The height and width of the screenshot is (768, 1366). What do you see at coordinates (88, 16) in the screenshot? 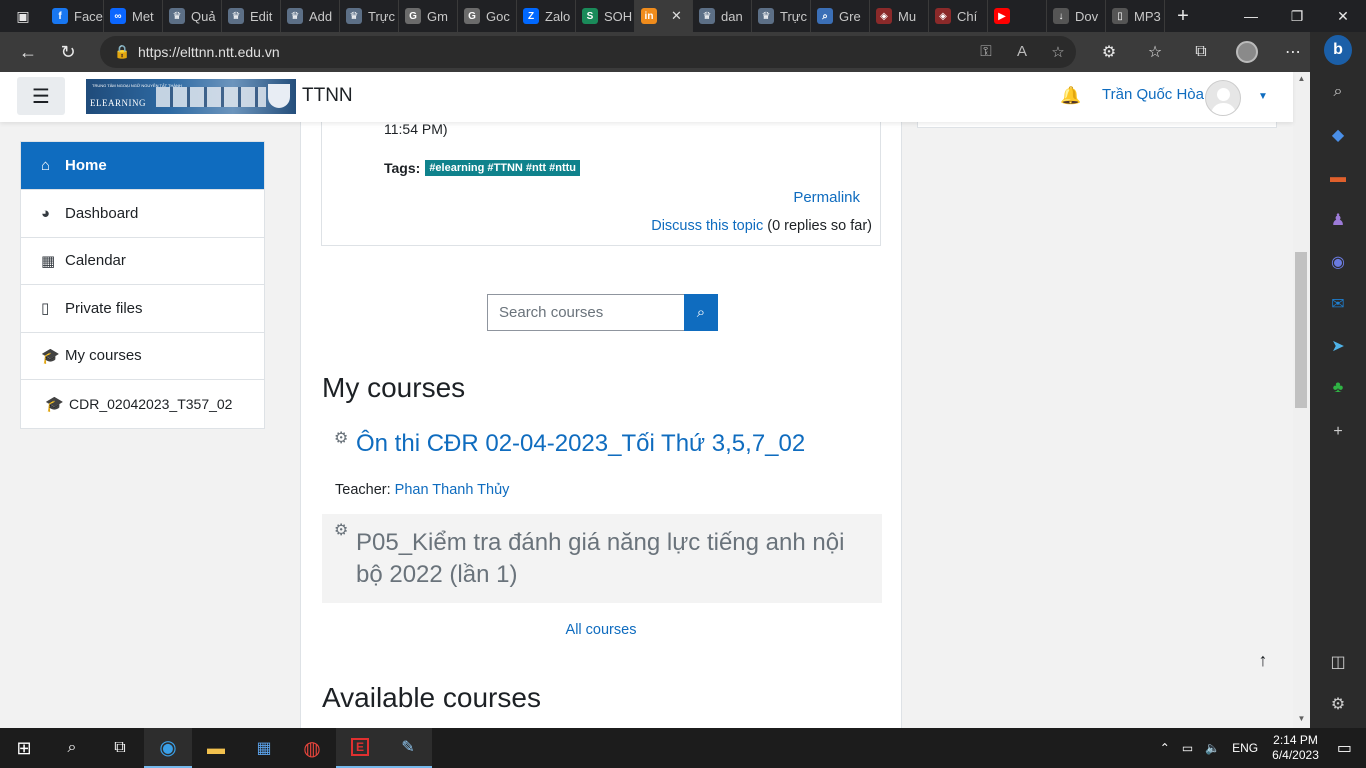
I see `tab-label: Face` at bounding box center [88, 16].